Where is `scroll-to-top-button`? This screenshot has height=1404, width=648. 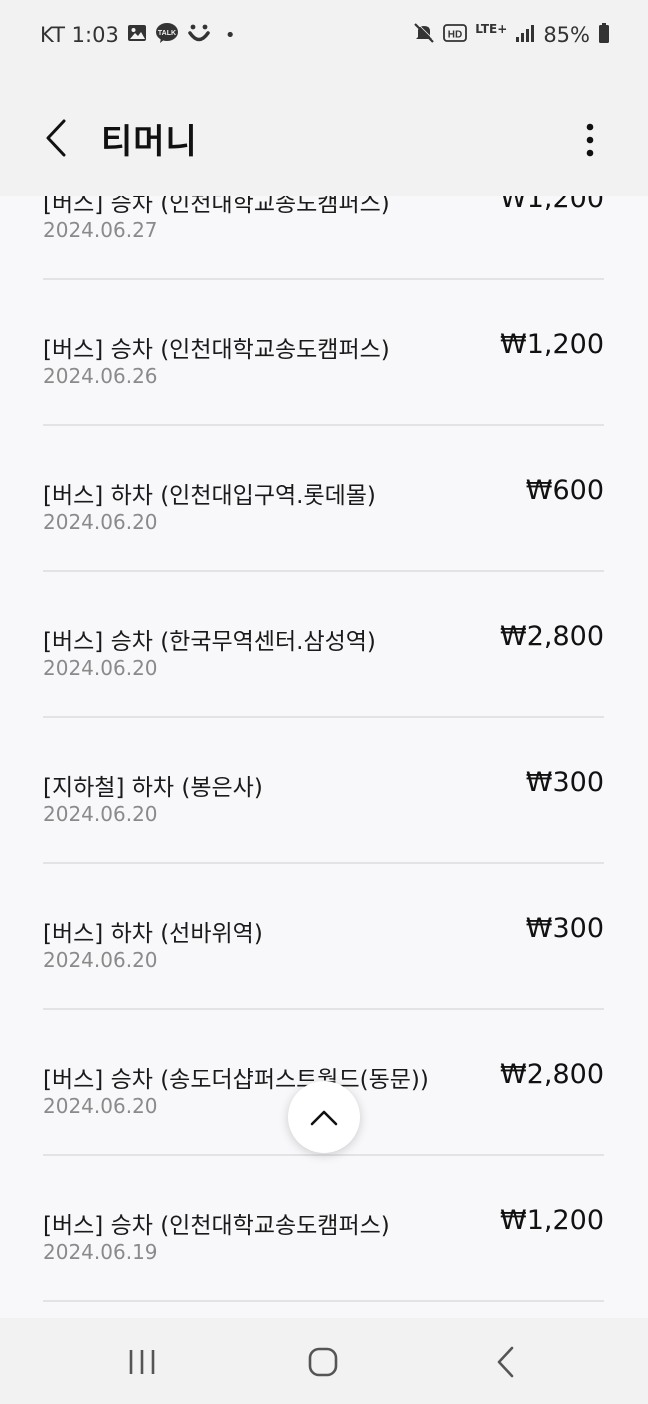
scroll-to-top-button is located at coordinates (324, 1117).